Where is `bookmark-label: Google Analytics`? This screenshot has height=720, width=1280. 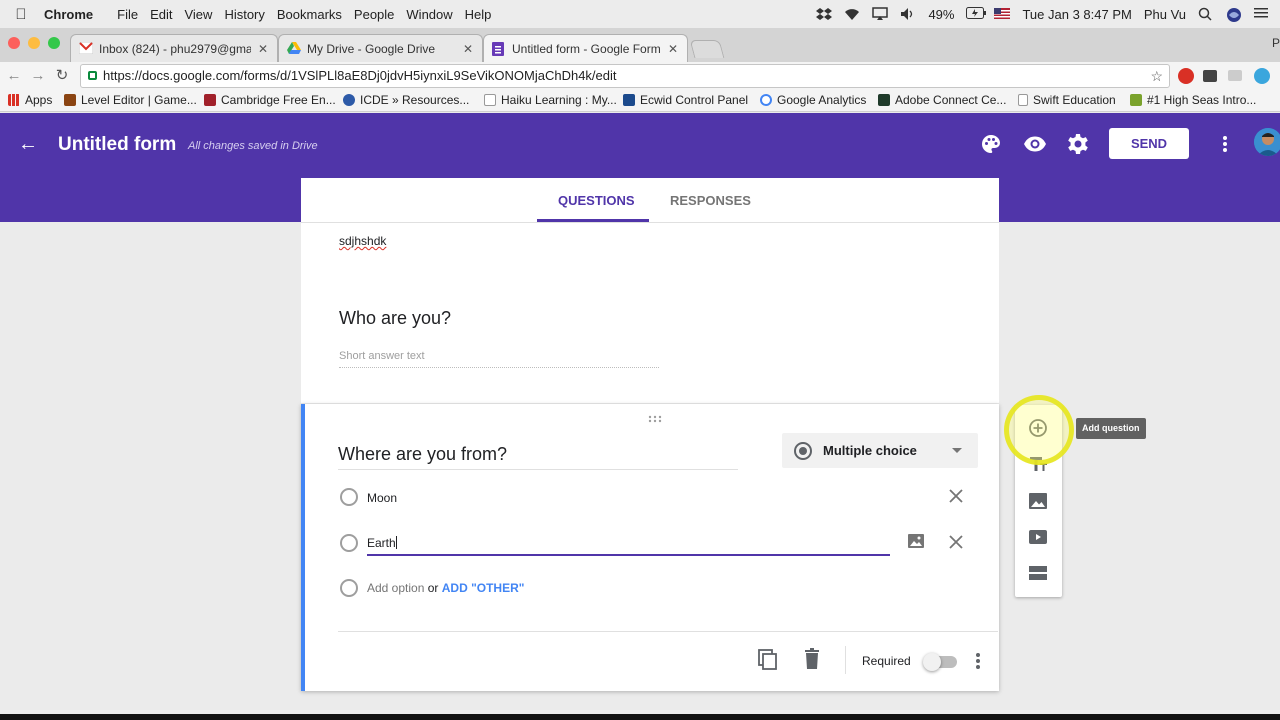 bookmark-label: Google Analytics is located at coordinates (822, 100).